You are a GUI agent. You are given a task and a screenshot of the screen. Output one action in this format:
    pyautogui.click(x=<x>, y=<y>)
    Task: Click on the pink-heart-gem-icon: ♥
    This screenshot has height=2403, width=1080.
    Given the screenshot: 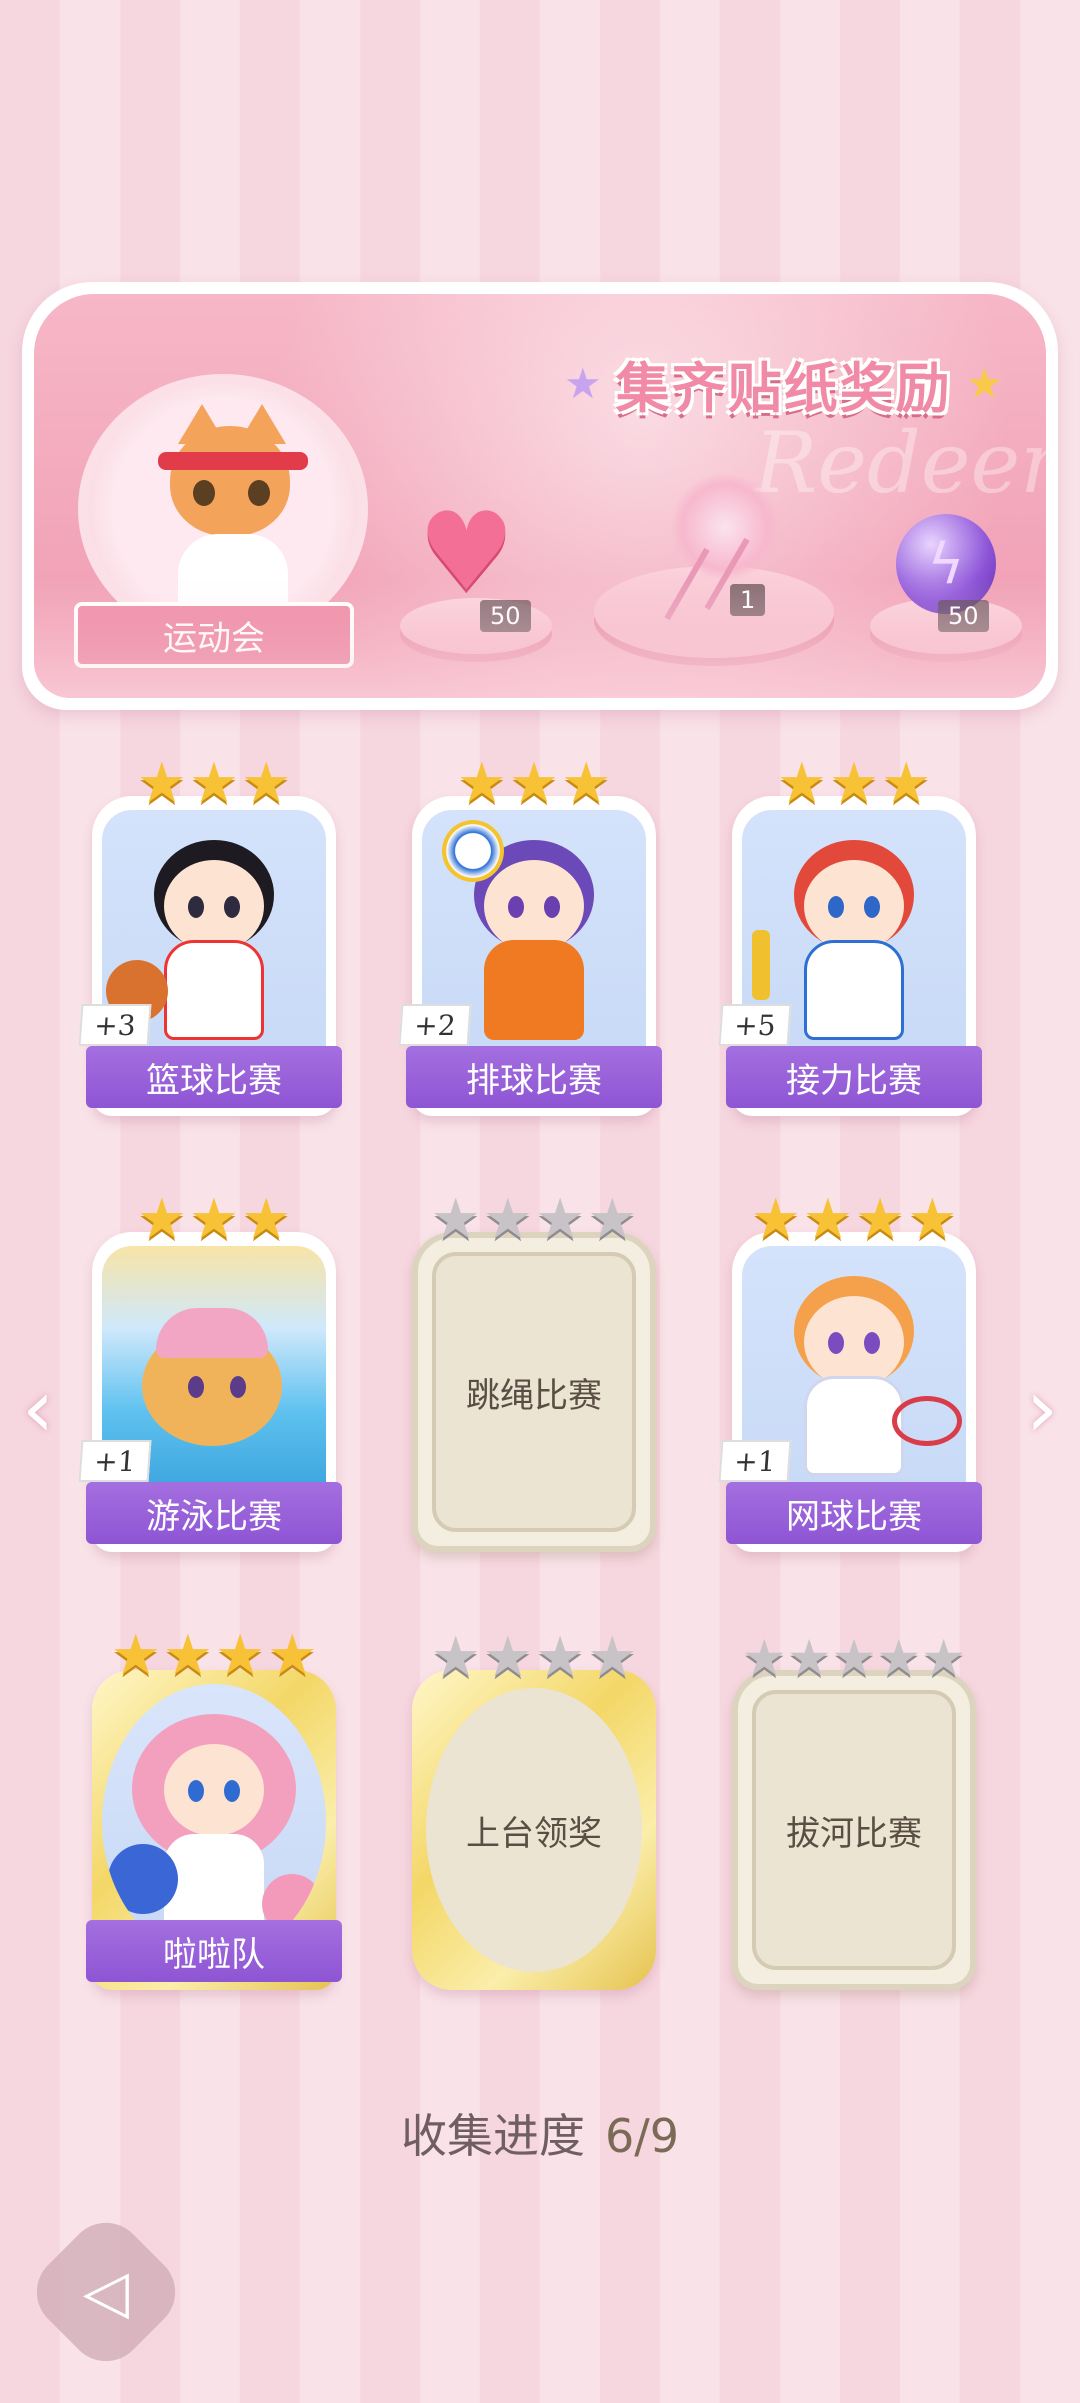 What is the action you would take?
    pyautogui.click(x=466, y=552)
    